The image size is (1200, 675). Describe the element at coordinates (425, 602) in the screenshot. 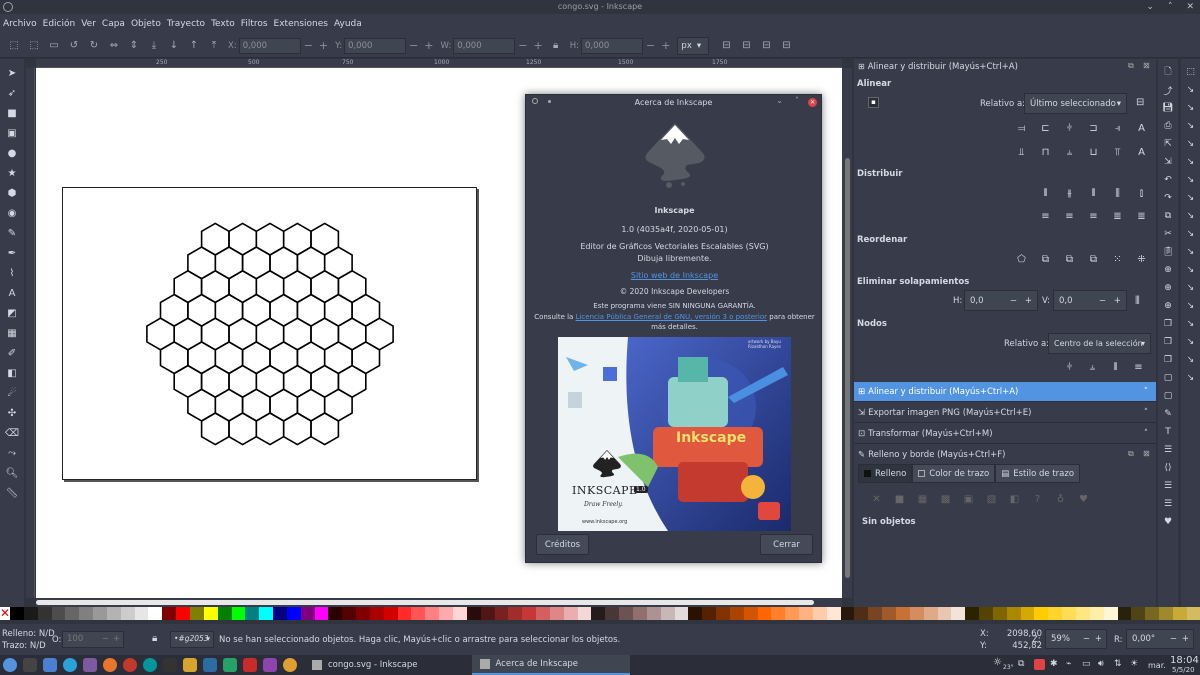

I see `scroll-thumb` at that location.